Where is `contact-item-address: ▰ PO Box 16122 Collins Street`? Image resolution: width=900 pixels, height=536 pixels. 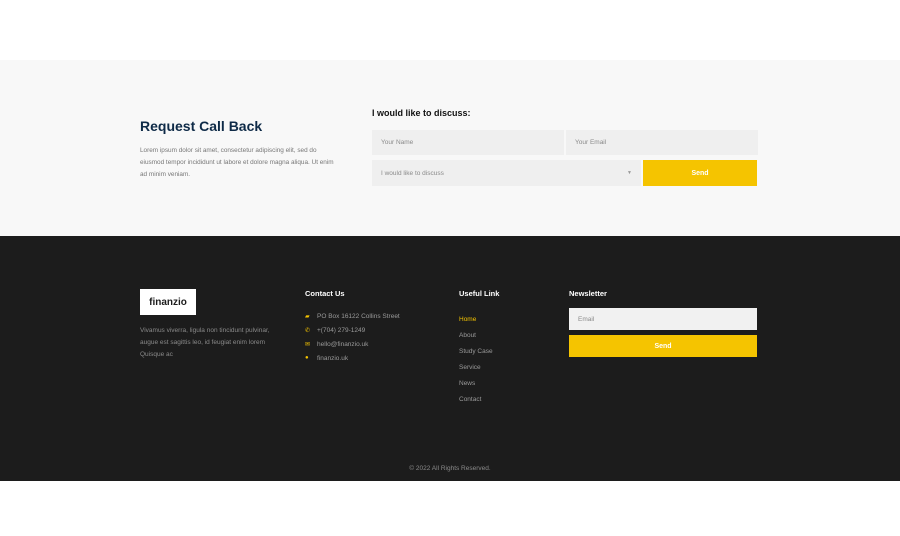 contact-item-address: ▰ PO Box 16122 Collins Street is located at coordinates (352, 316).